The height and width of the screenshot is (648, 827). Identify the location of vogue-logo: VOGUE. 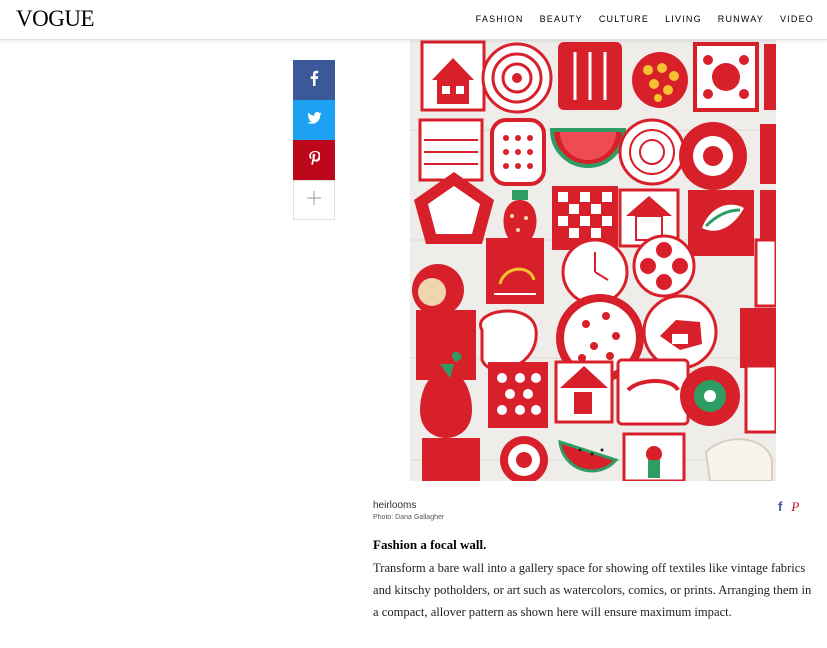
(55, 19).